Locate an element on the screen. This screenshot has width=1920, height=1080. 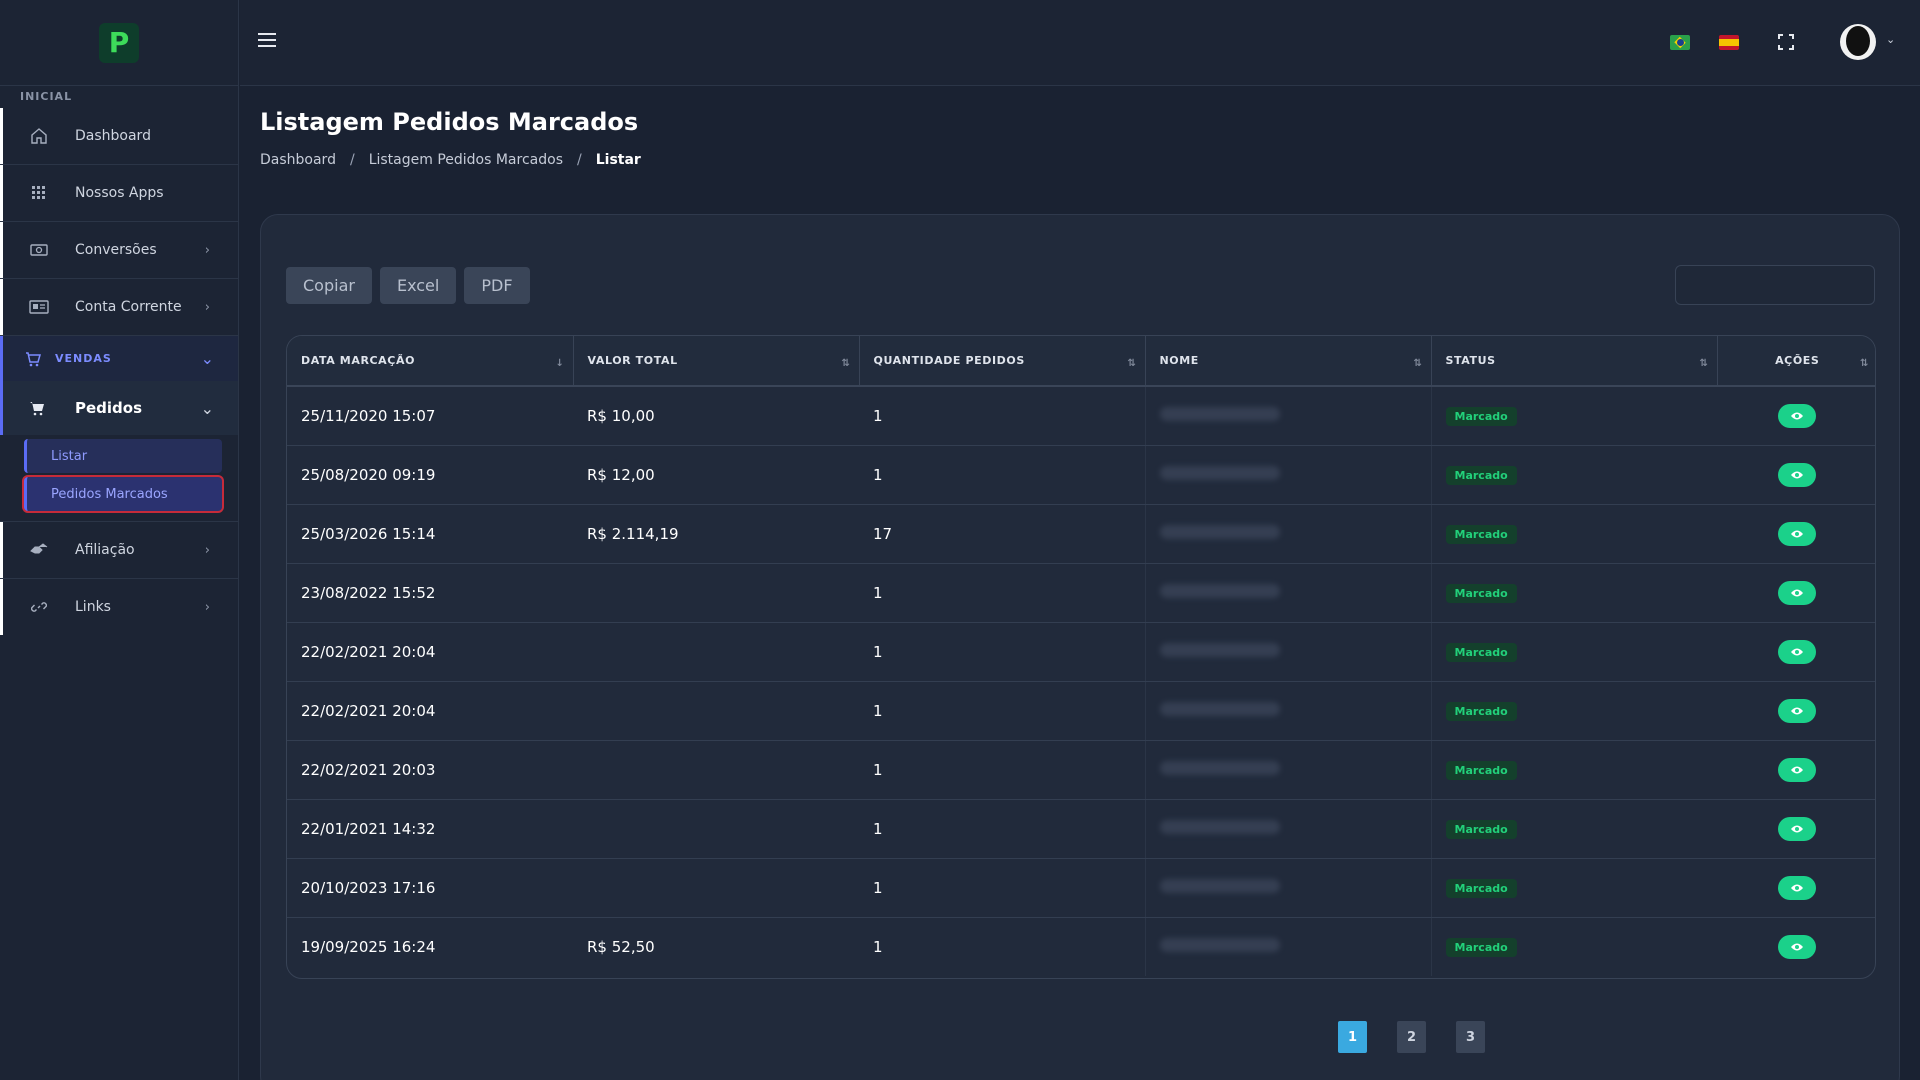
sidebar-item-conta-corrente: Conta Corrente › is located at coordinates (119, 307).